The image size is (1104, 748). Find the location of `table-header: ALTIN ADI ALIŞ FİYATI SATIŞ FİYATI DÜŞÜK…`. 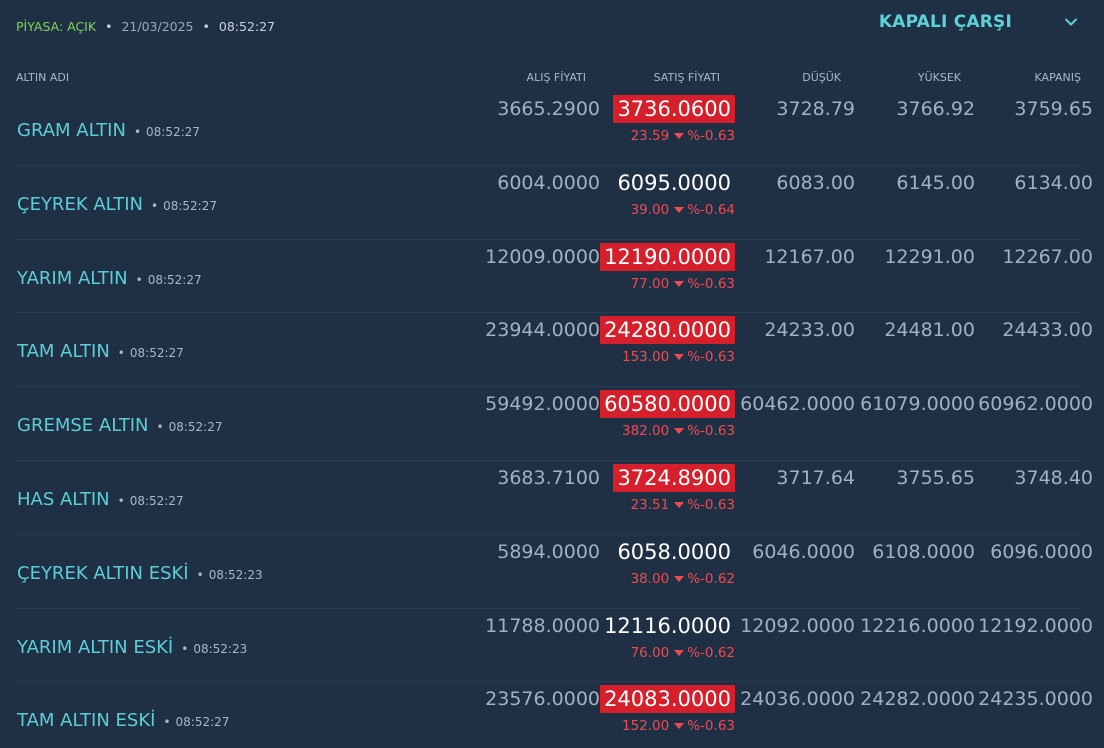

table-header: ALTIN ADI ALIŞ FİYATI SATIŞ FİYATI DÜŞÜK… is located at coordinates (552, 72).